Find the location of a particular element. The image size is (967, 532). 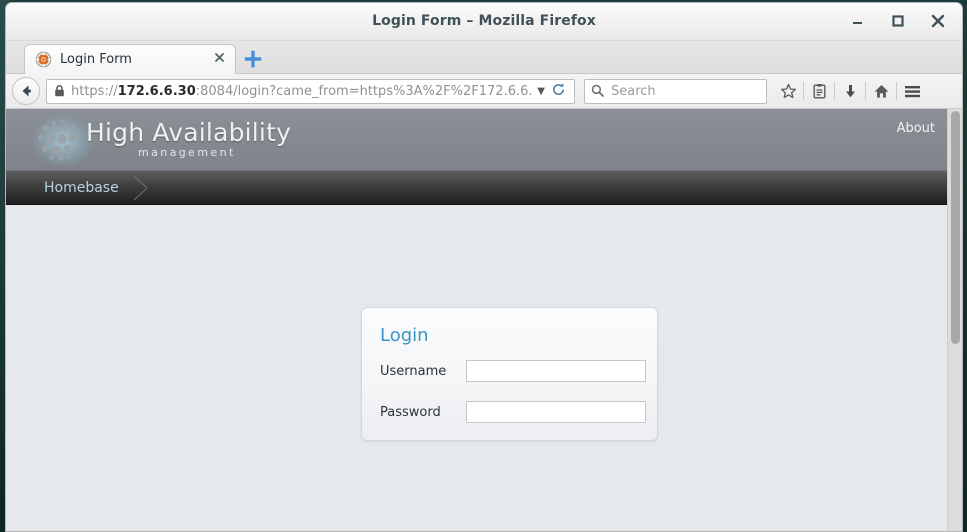

close-button is located at coordinates (938, 21).